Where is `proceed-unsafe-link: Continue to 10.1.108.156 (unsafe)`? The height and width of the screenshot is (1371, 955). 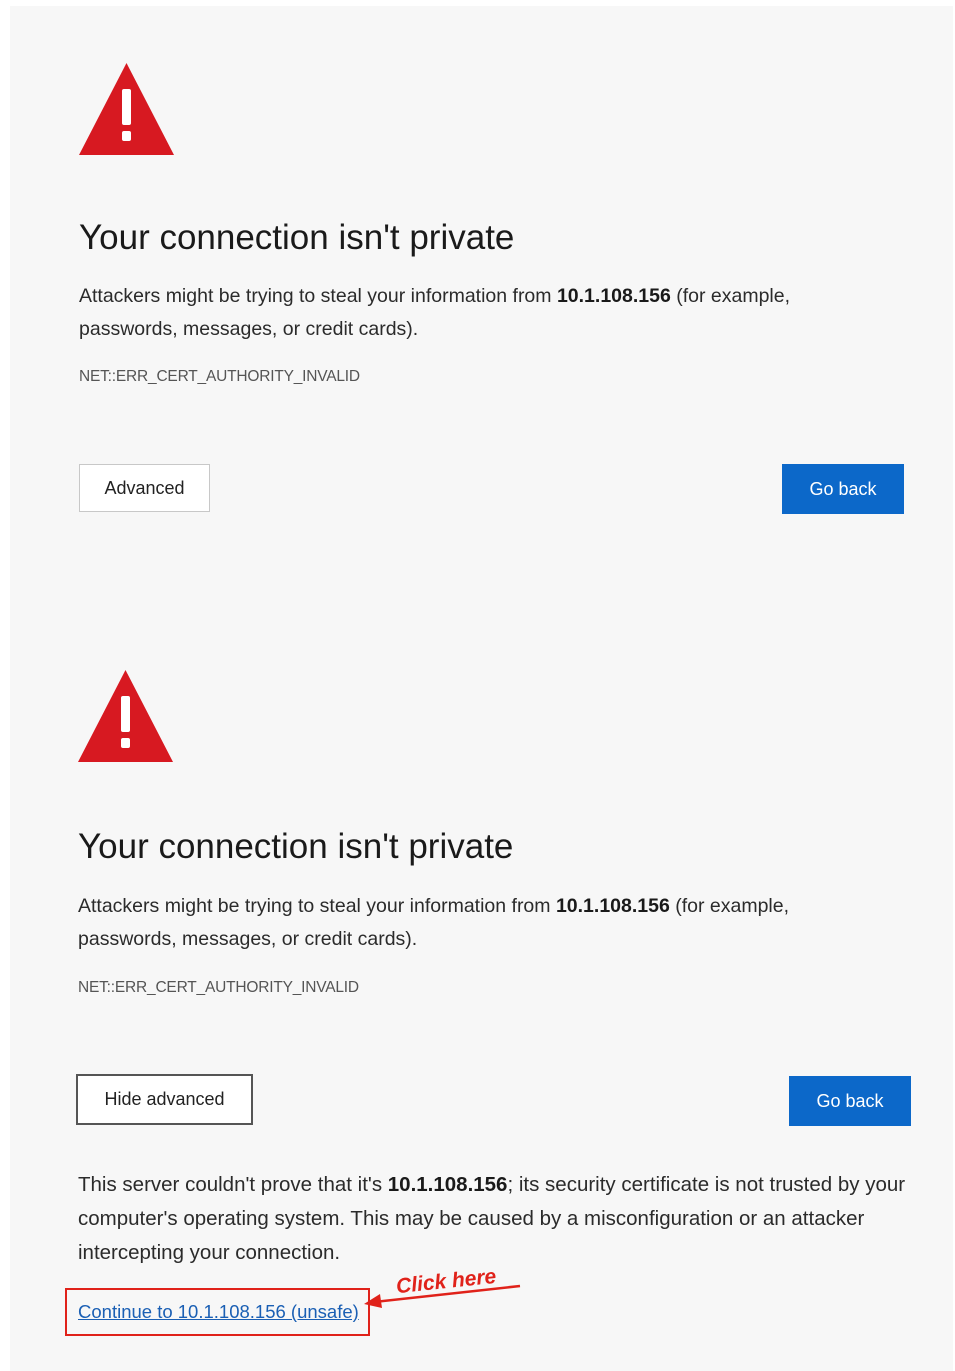
proceed-unsafe-link: Continue to 10.1.108.156 (unsafe) is located at coordinates (218, 1312).